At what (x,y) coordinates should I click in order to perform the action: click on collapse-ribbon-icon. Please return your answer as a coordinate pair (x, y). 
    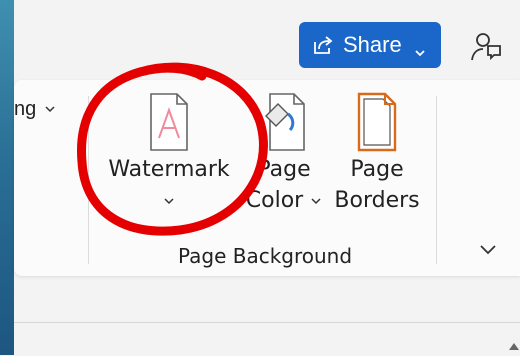
    Looking at the image, I should click on (488, 250).